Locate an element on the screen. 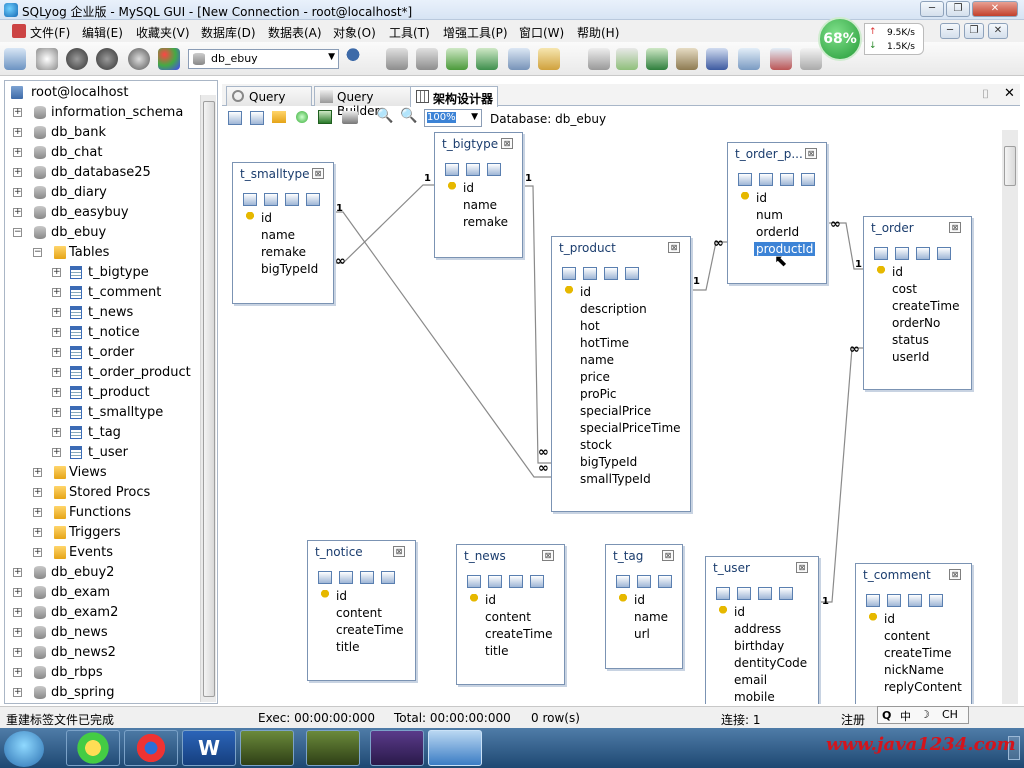  menu-tools: 工具(T) is located at coordinates (409, 32).